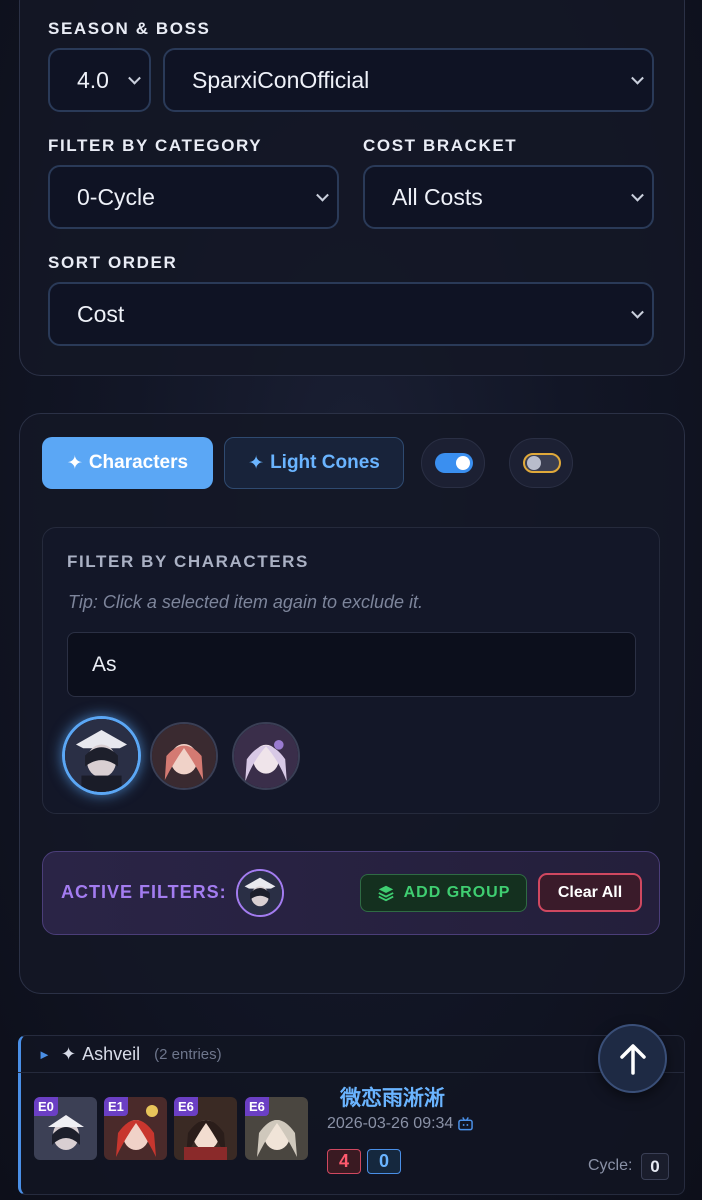 Image resolution: width=702 pixels, height=1200 pixels. I want to click on season-boss-label: SEASON & BOSS, so click(129, 28).